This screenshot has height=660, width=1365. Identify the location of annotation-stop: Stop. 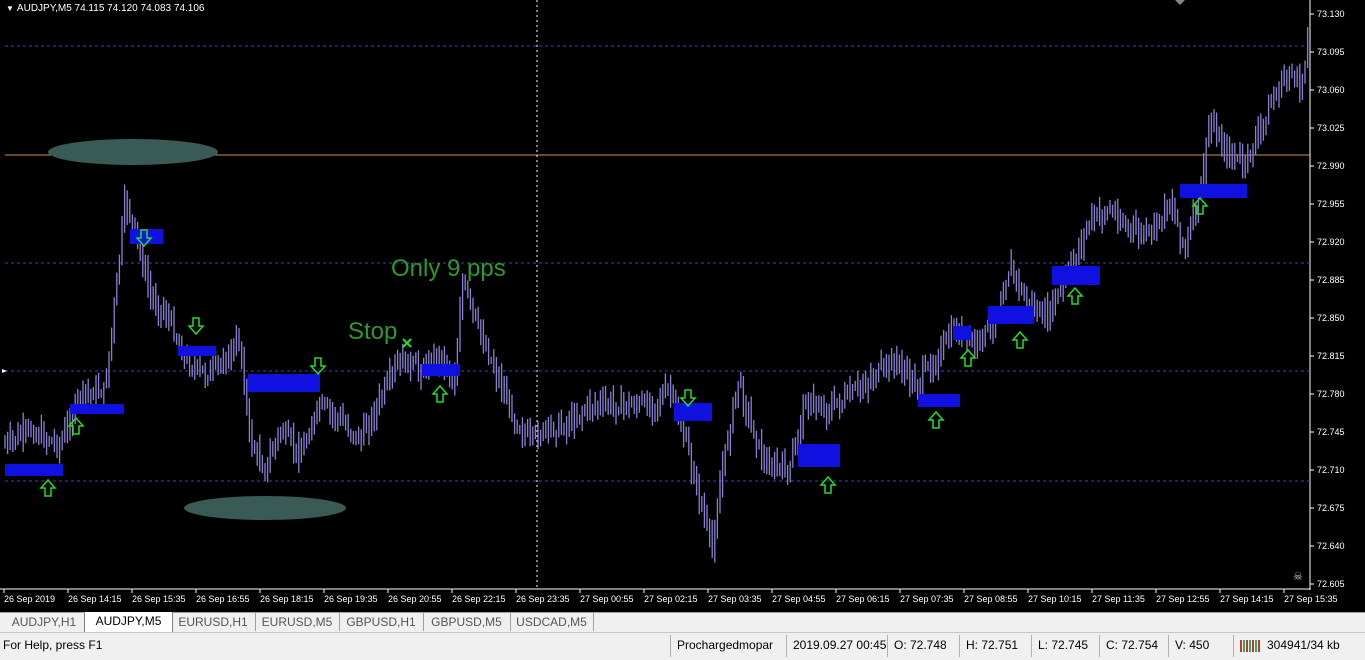
(372, 331).